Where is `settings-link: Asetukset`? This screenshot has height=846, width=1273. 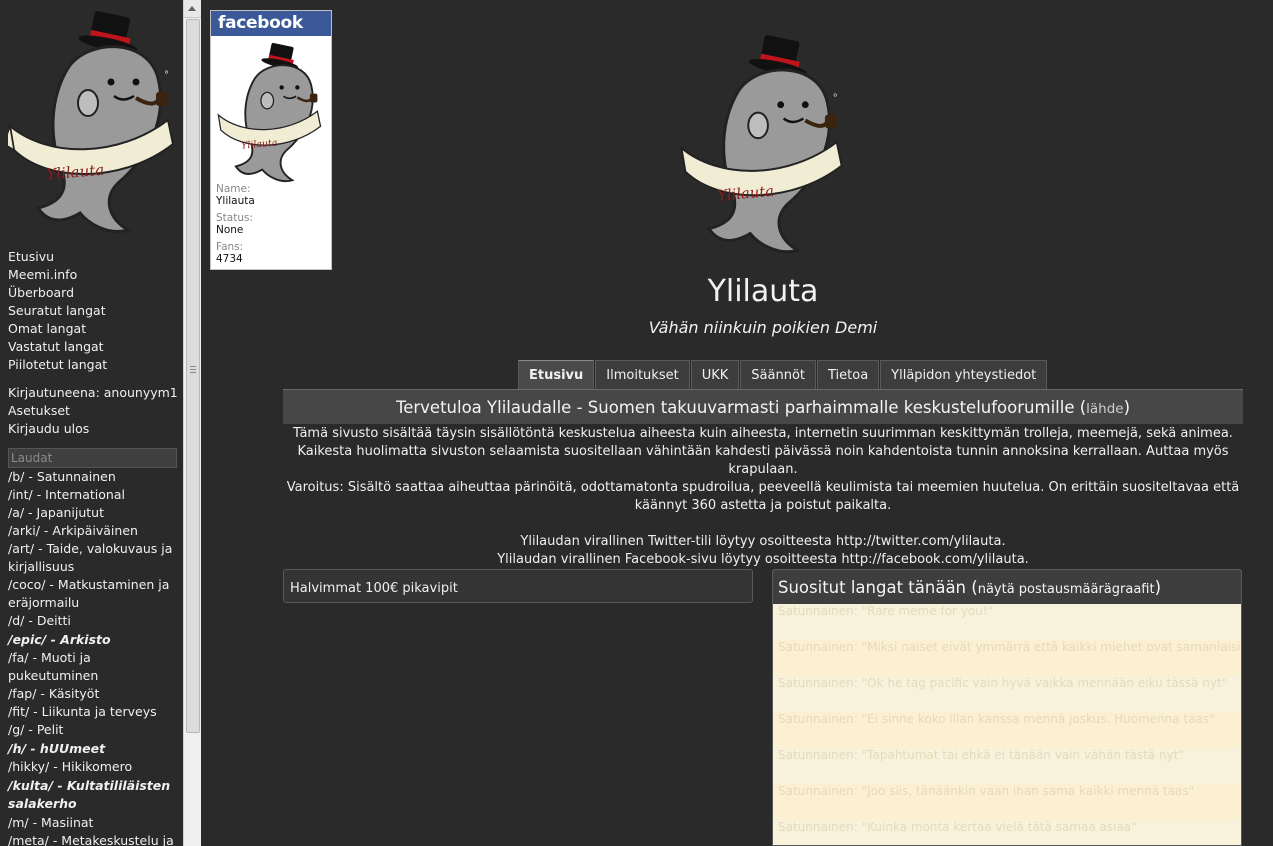 settings-link: Asetukset is located at coordinates (39, 411).